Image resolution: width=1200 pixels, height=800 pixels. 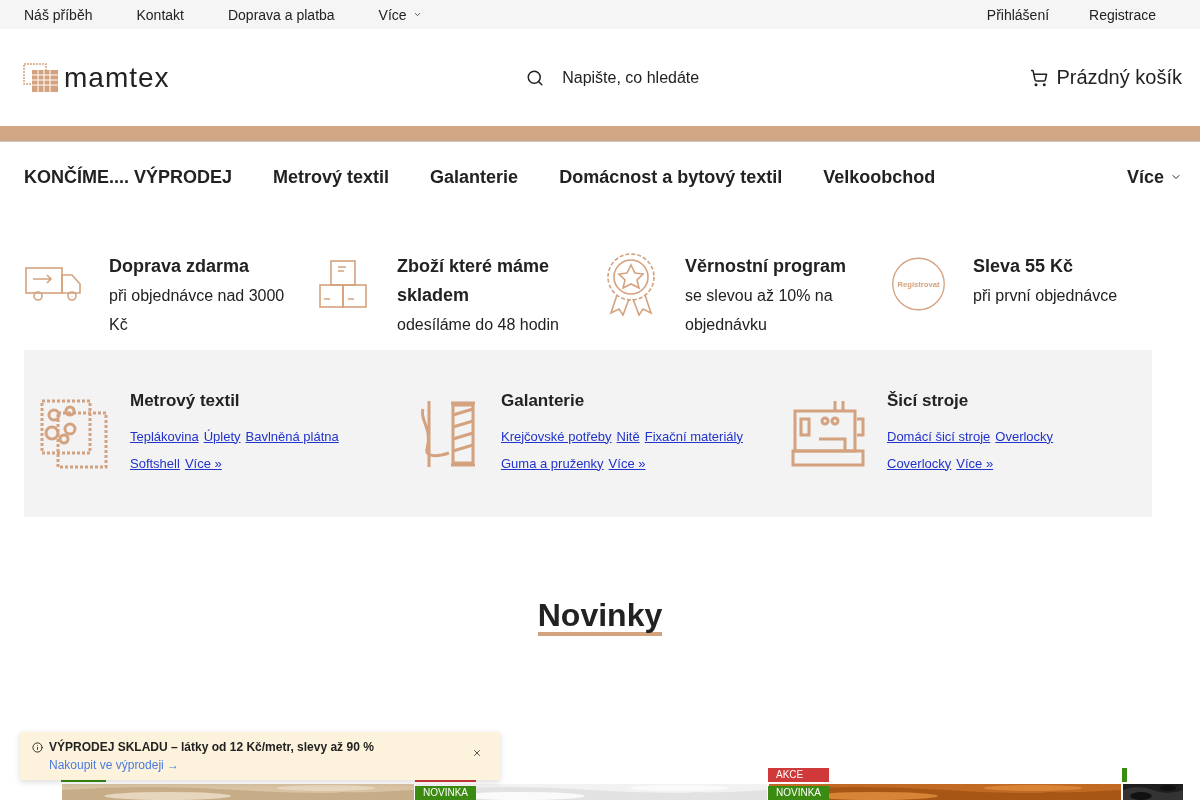 I want to click on award-ribbon-icon, so click(x=630, y=284).